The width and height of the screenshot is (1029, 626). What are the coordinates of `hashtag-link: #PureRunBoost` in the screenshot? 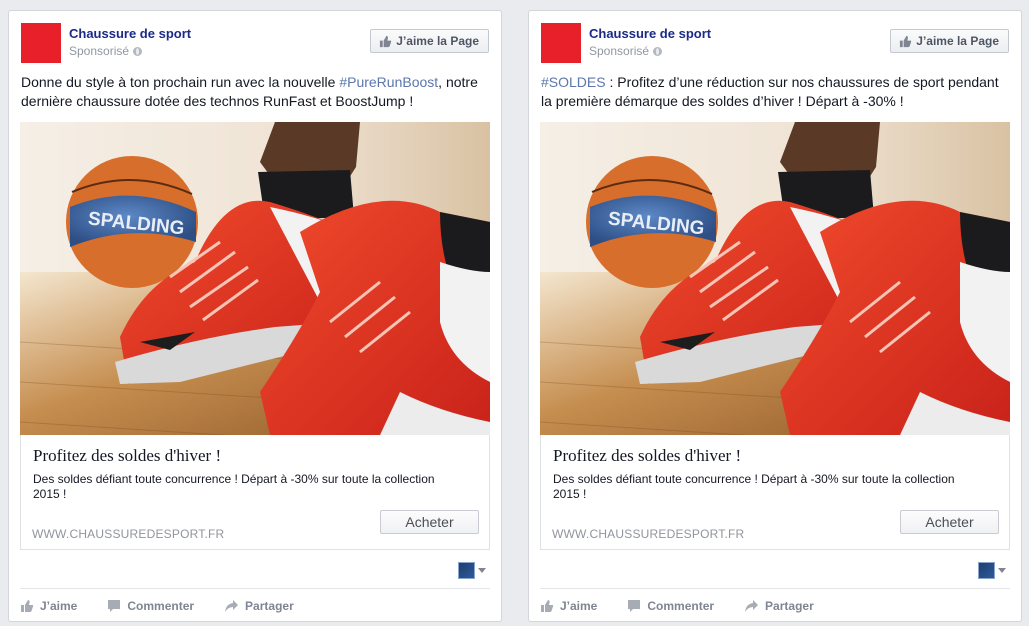 It's located at (388, 82).